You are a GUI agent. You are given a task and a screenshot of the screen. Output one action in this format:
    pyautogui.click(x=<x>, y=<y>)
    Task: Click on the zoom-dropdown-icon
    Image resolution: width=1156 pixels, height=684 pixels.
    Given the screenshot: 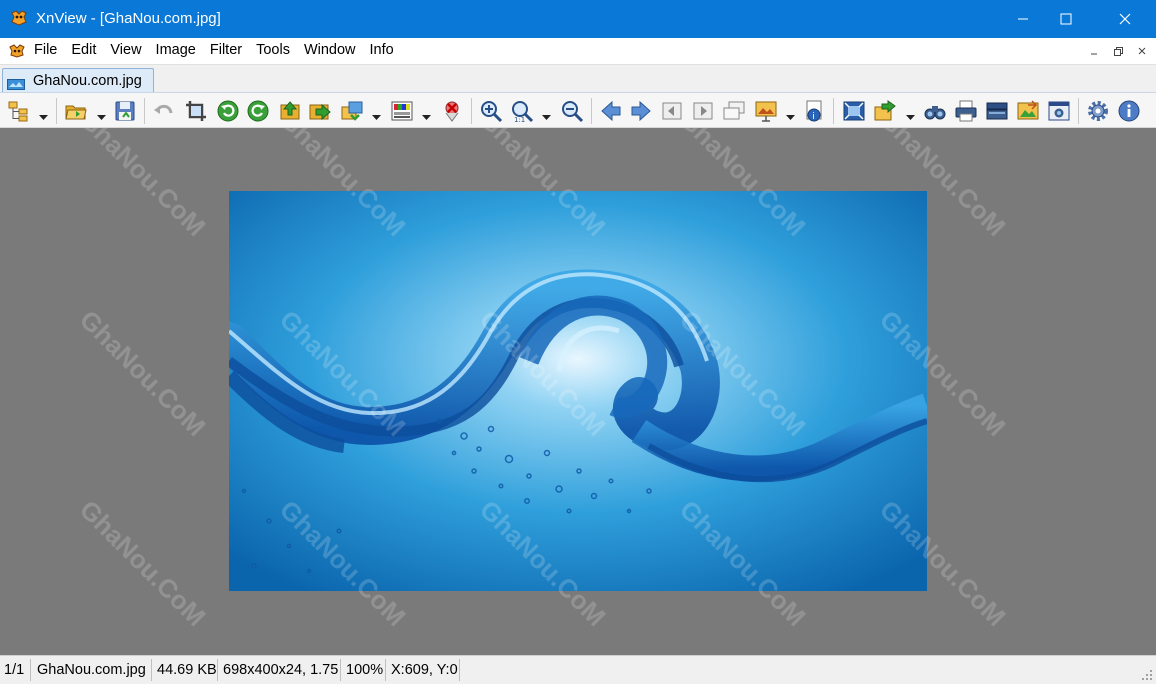 What is the action you would take?
    pyautogui.click(x=546, y=114)
    